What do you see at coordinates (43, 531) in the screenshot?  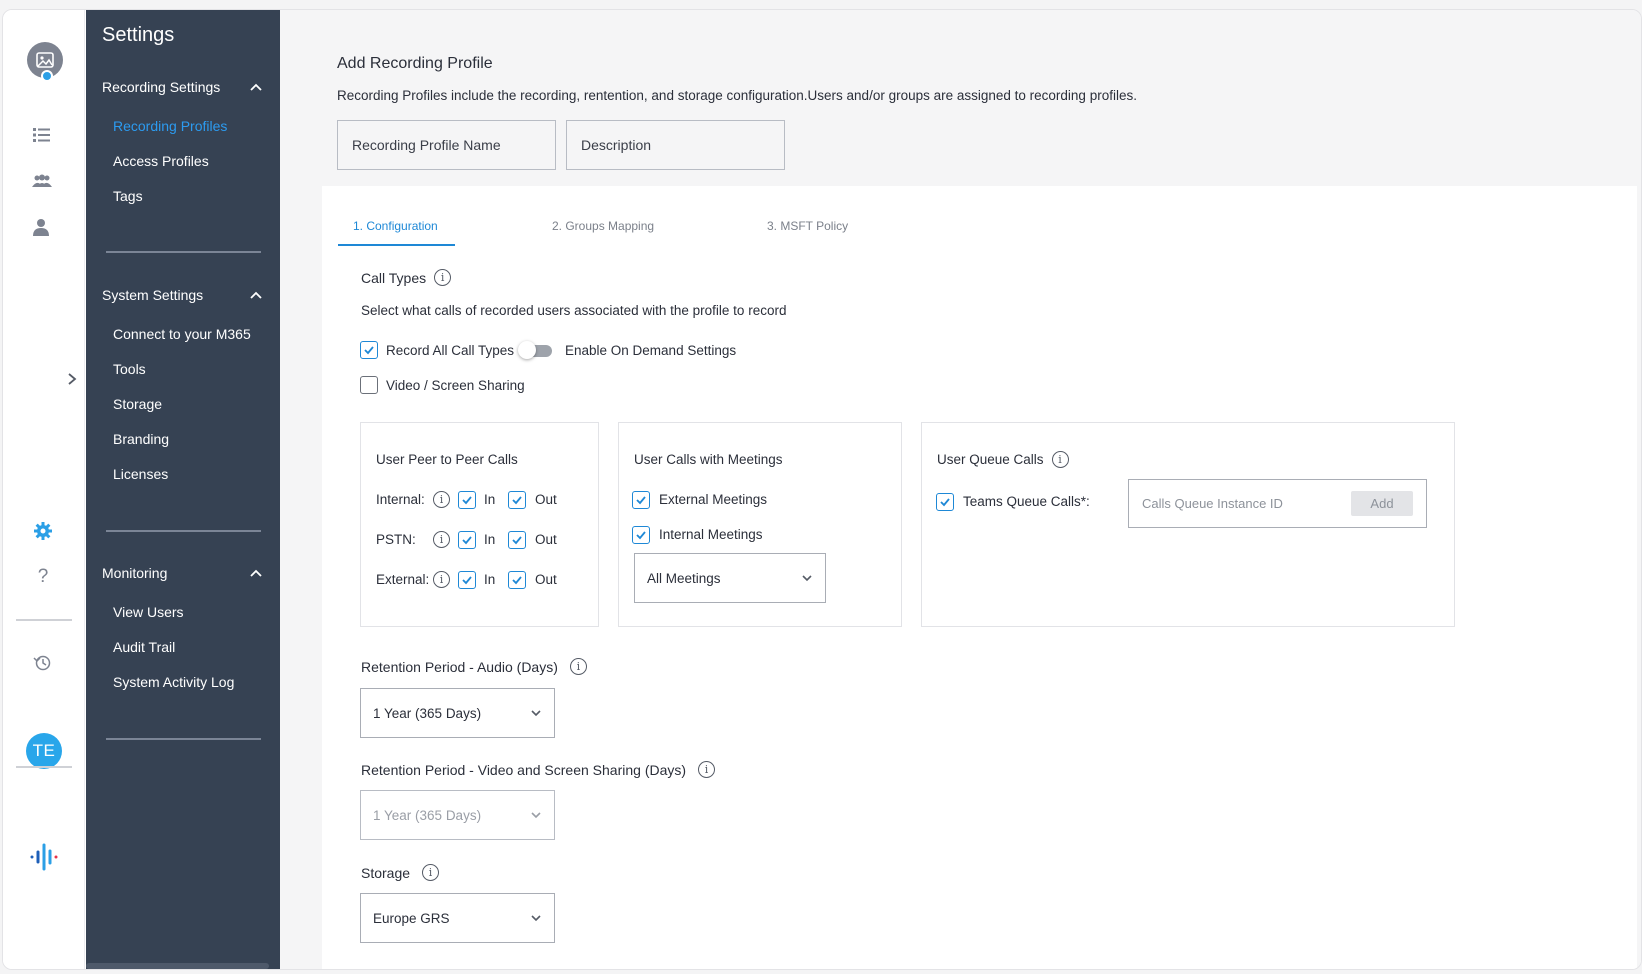 I see `gear-icon` at bounding box center [43, 531].